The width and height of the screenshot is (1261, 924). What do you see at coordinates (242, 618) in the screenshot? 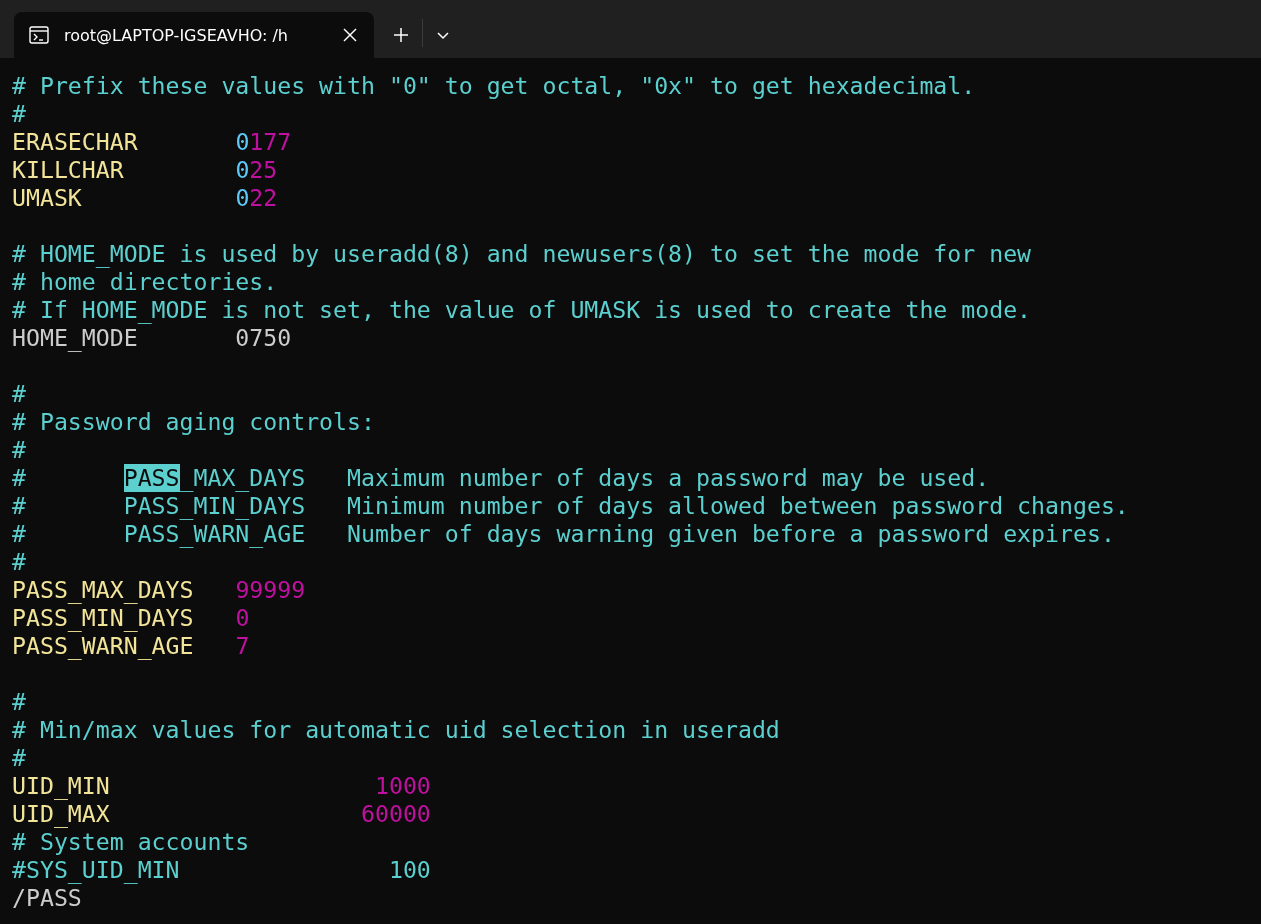
I see `config-value: 0` at bounding box center [242, 618].